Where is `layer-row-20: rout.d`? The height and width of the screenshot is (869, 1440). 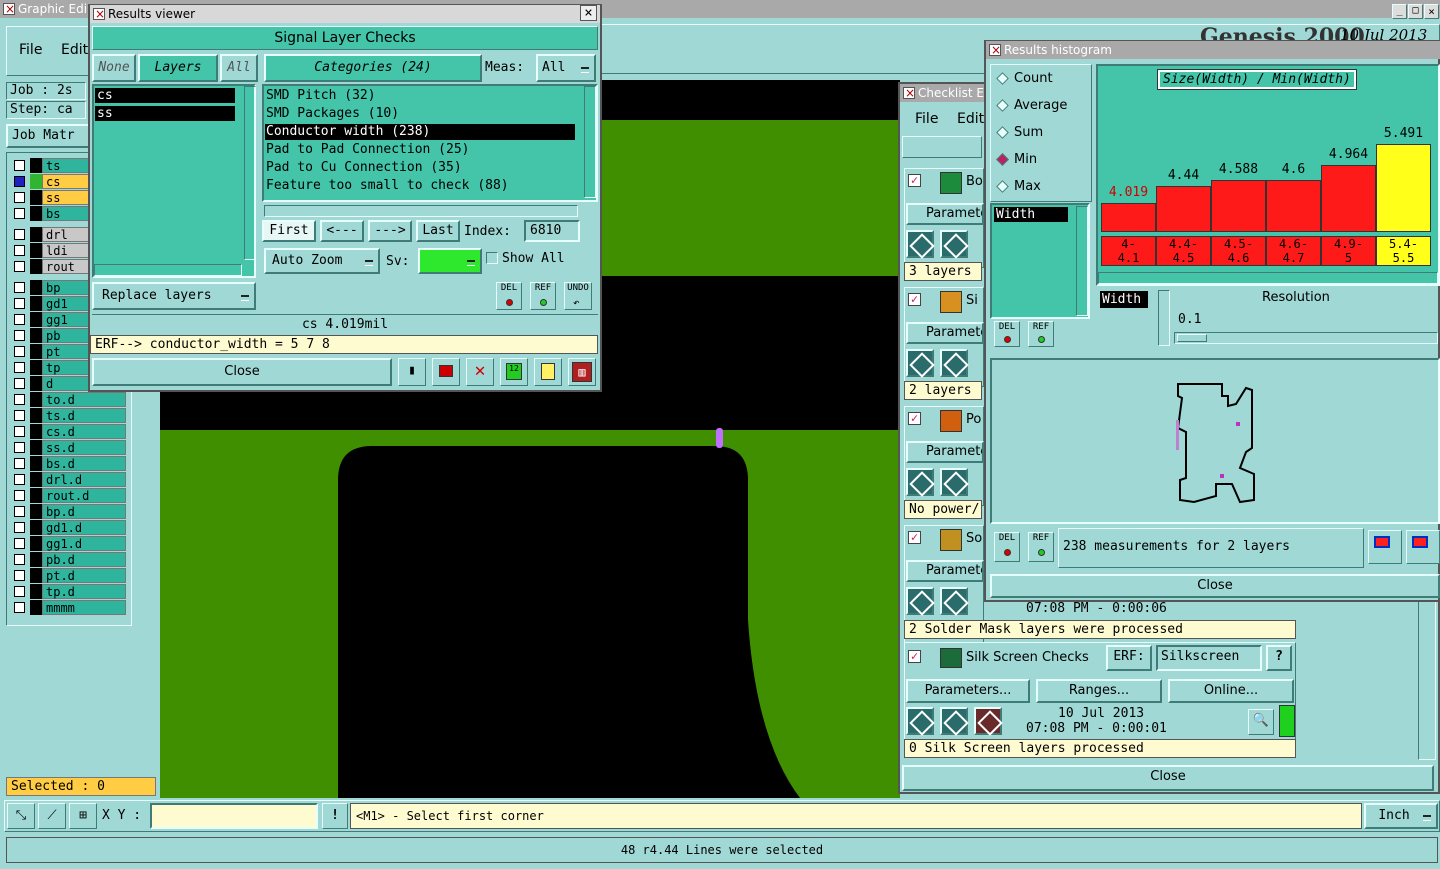
layer-row-20: rout.d is located at coordinates (69, 496).